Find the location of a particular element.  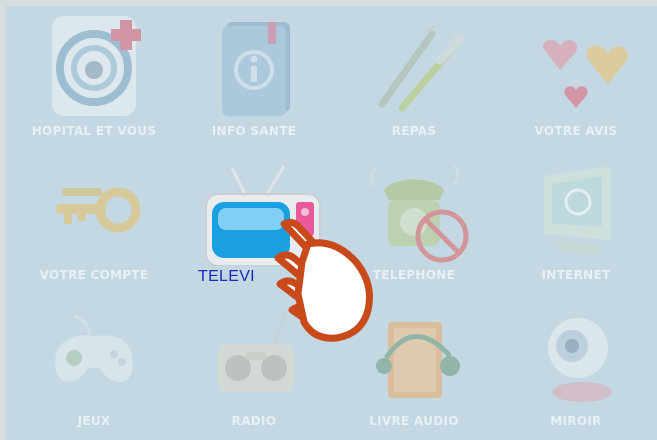

menu-item-label: VOTRE AVIS is located at coordinates (576, 131).